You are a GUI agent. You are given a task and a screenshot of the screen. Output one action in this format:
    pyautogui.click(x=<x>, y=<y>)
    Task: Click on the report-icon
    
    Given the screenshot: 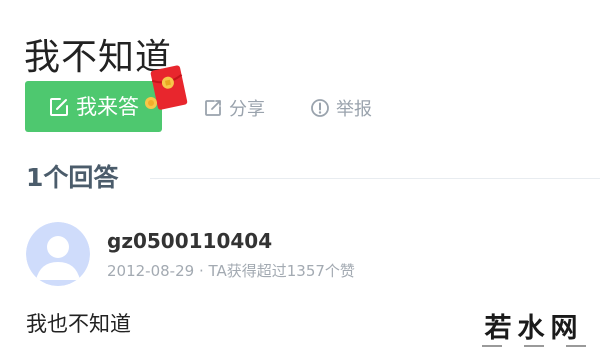 What is the action you would take?
    pyautogui.click(x=320, y=108)
    